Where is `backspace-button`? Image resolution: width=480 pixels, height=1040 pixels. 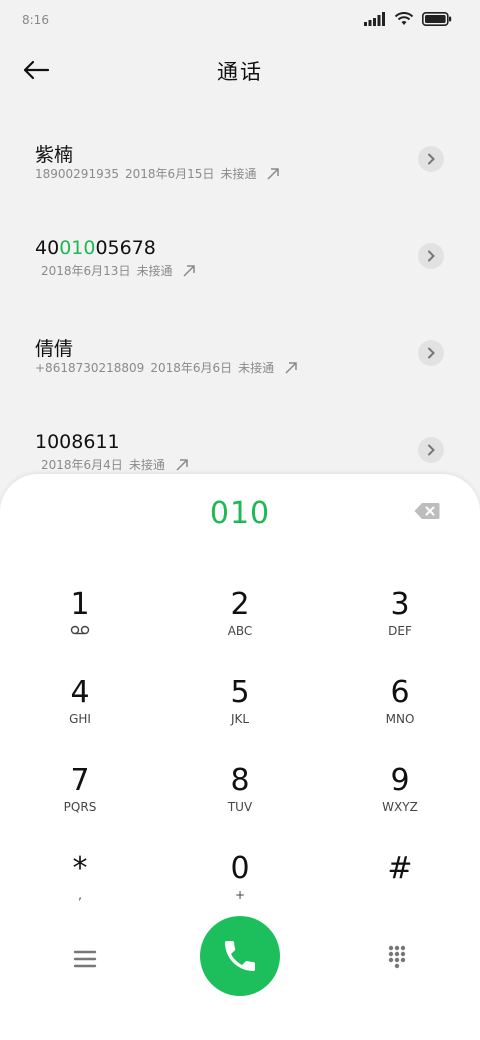 backspace-button is located at coordinates (427, 511).